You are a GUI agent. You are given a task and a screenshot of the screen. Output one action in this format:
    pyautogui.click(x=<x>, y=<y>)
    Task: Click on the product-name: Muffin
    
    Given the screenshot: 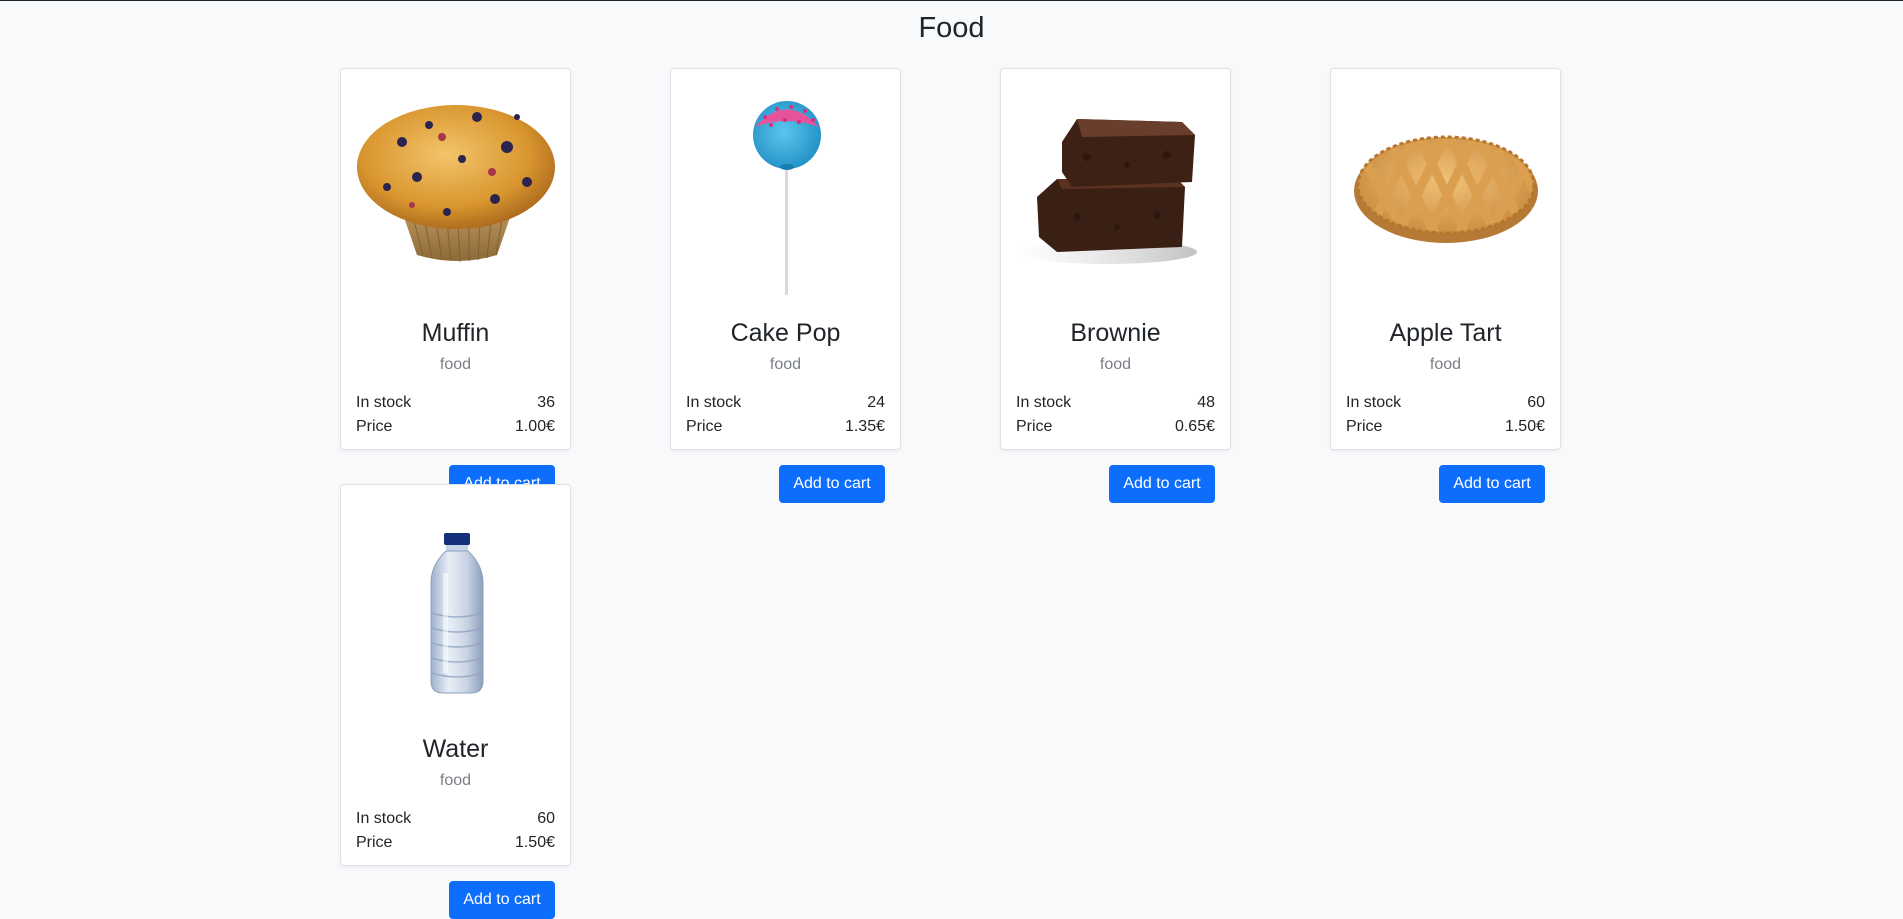 What is the action you would take?
    pyautogui.click(x=455, y=333)
    